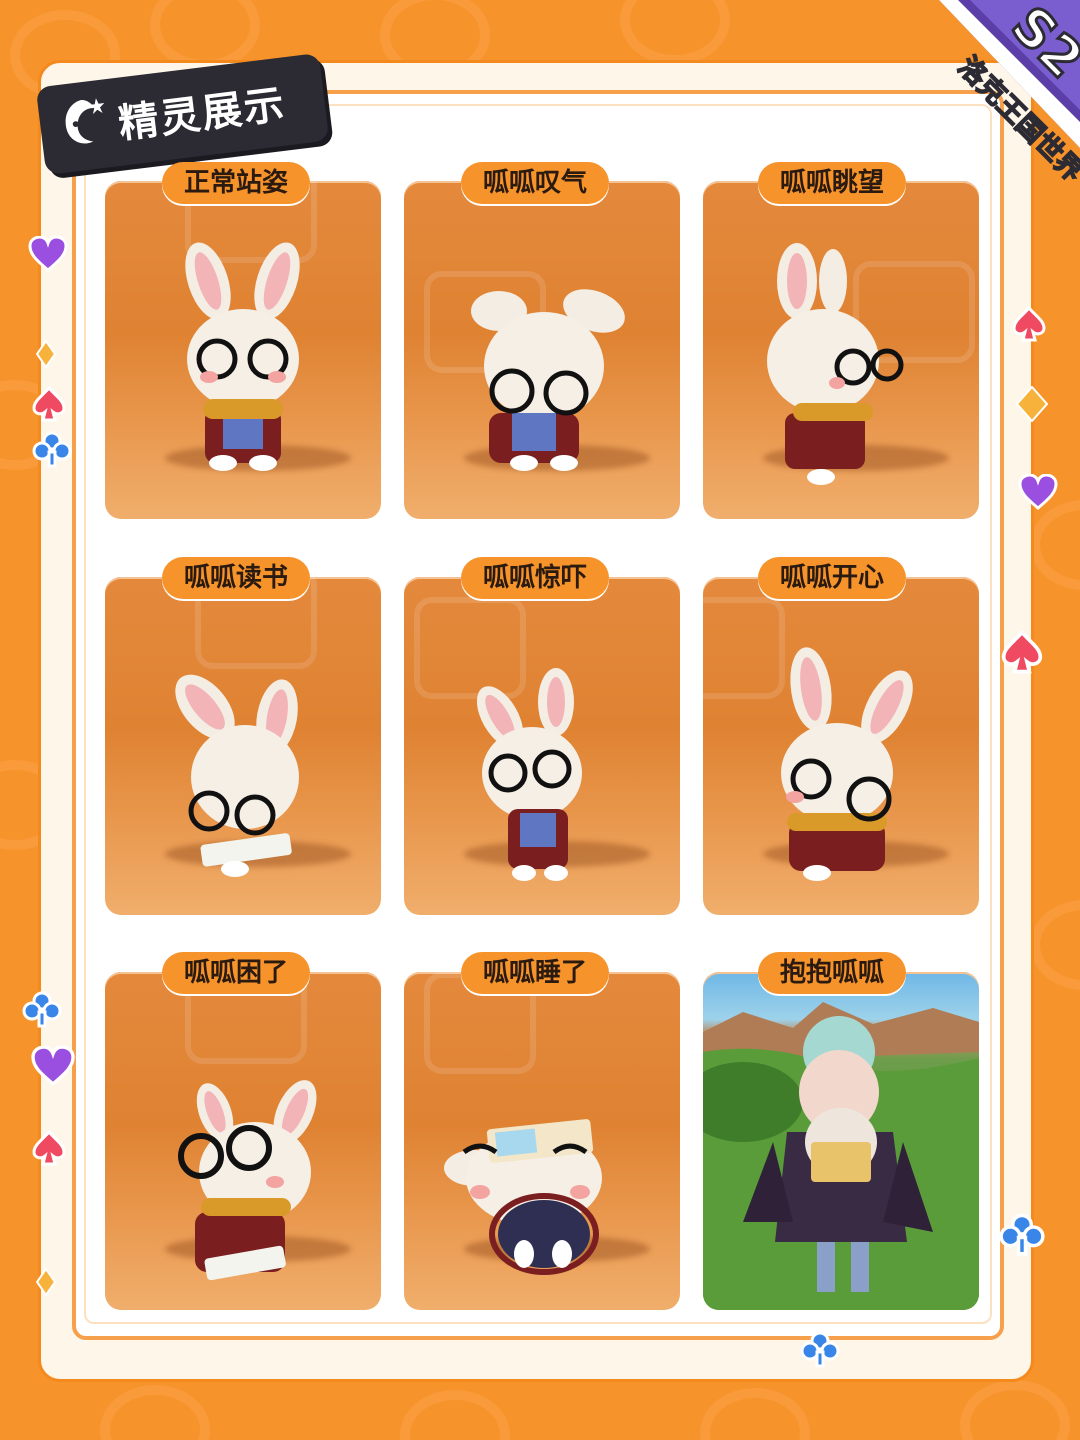 This screenshot has width=1080, height=1440. I want to click on pose-label: 呱呱眺望, so click(832, 183).